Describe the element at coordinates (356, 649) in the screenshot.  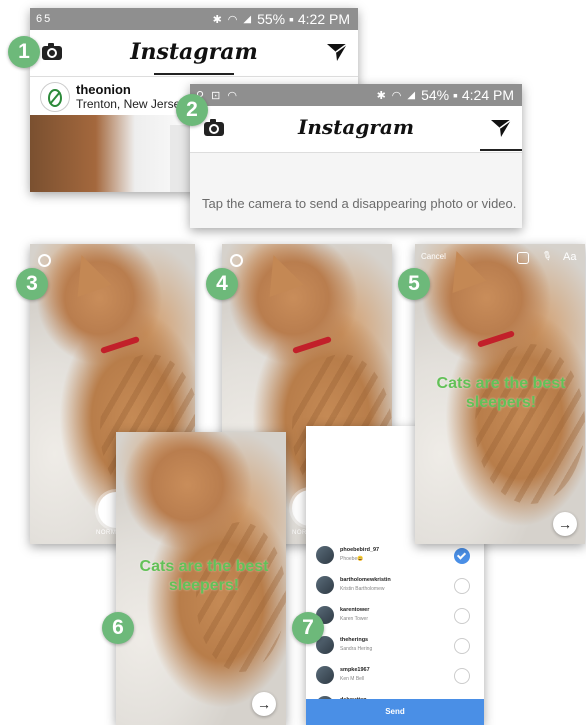
I see `recipient-fullname: Sandra Hering` at that location.